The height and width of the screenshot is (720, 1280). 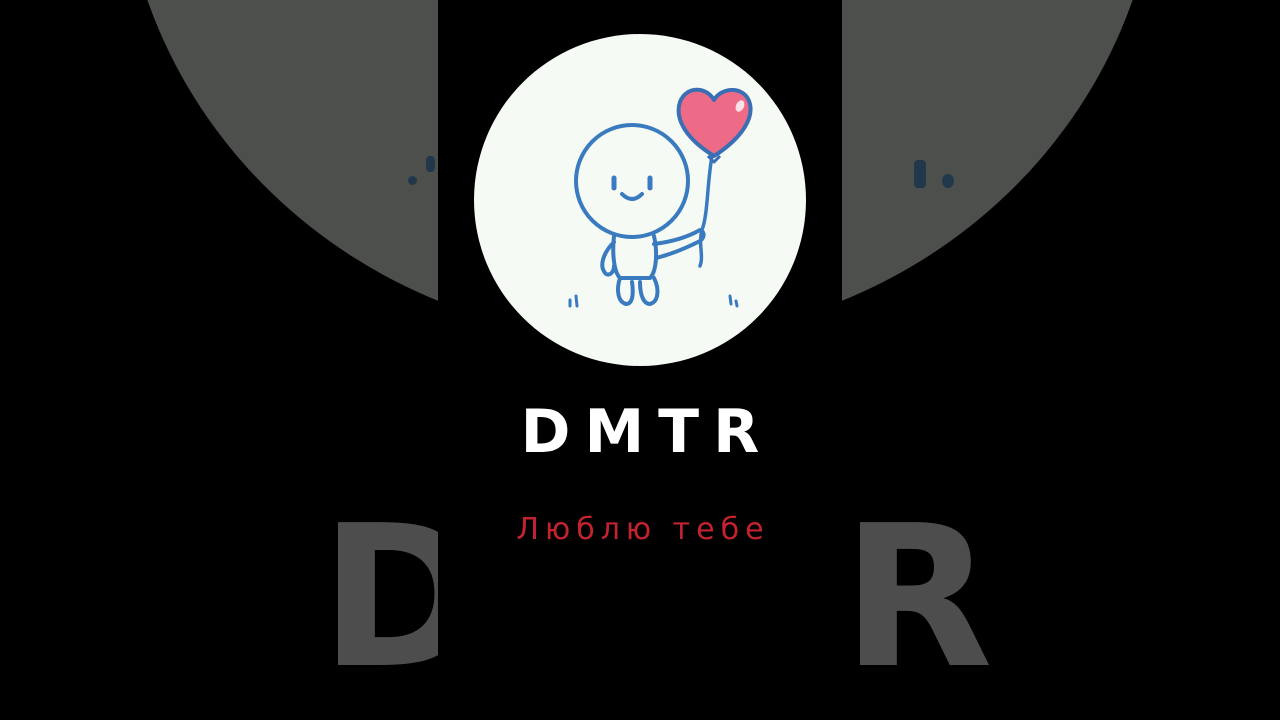 What do you see at coordinates (706, 211) in the screenshot?
I see `balloon-string` at bounding box center [706, 211].